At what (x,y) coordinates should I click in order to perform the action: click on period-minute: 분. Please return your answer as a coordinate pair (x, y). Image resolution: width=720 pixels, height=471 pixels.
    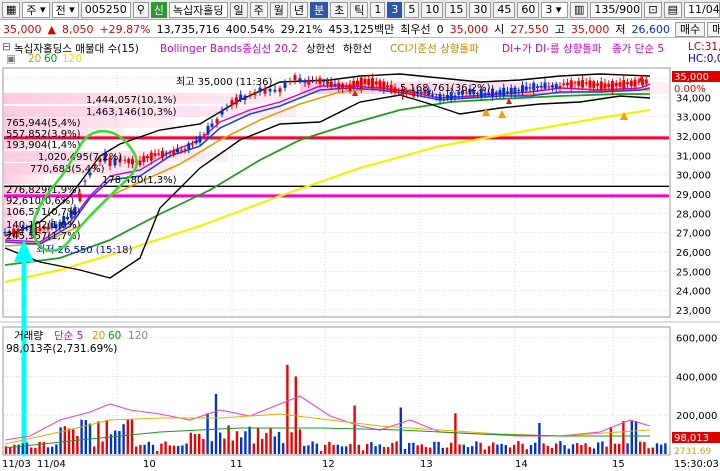
    Looking at the image, I should click on (319, 9).